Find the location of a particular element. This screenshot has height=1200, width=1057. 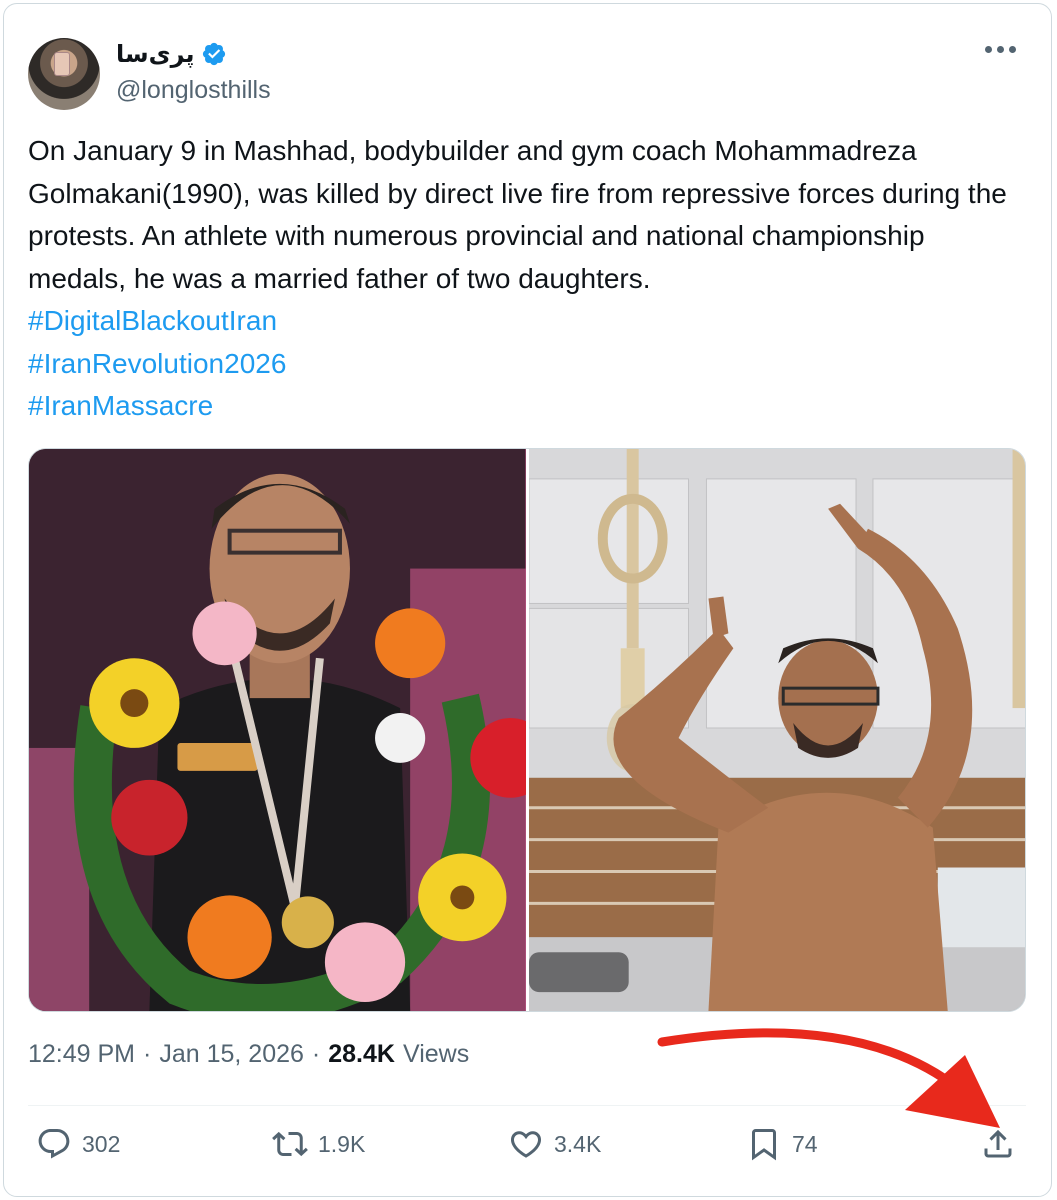

author-handle: @longlosthills is located at coordinates (193, 90).